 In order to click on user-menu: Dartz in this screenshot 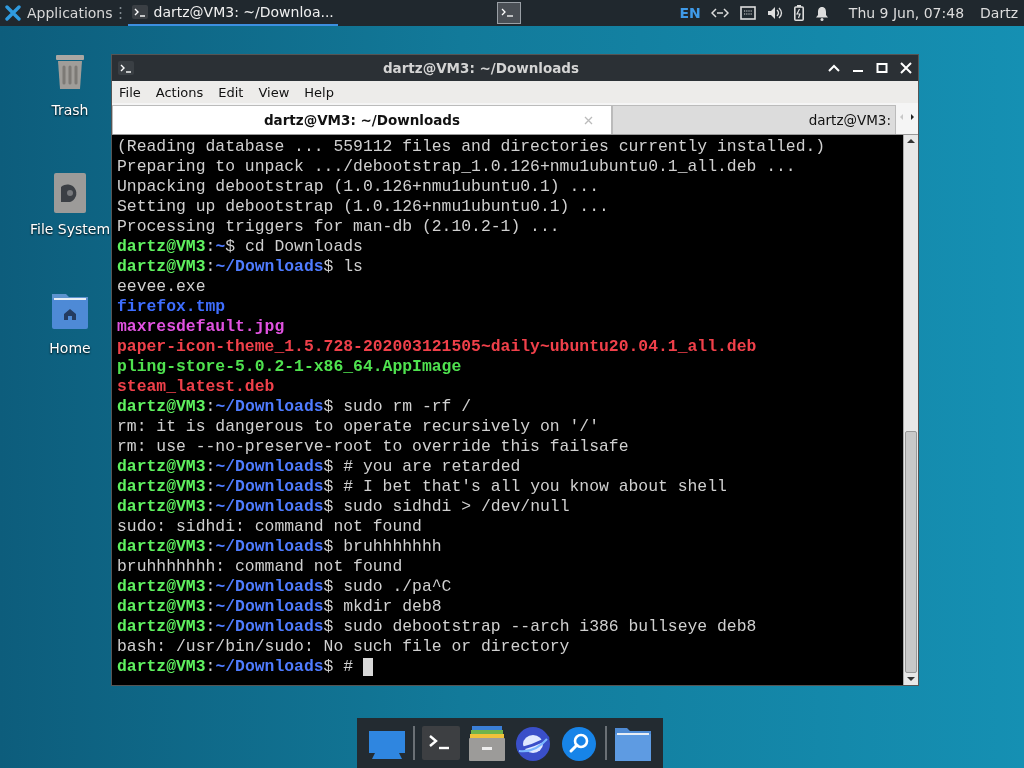, I will do `click(999, 13)`.